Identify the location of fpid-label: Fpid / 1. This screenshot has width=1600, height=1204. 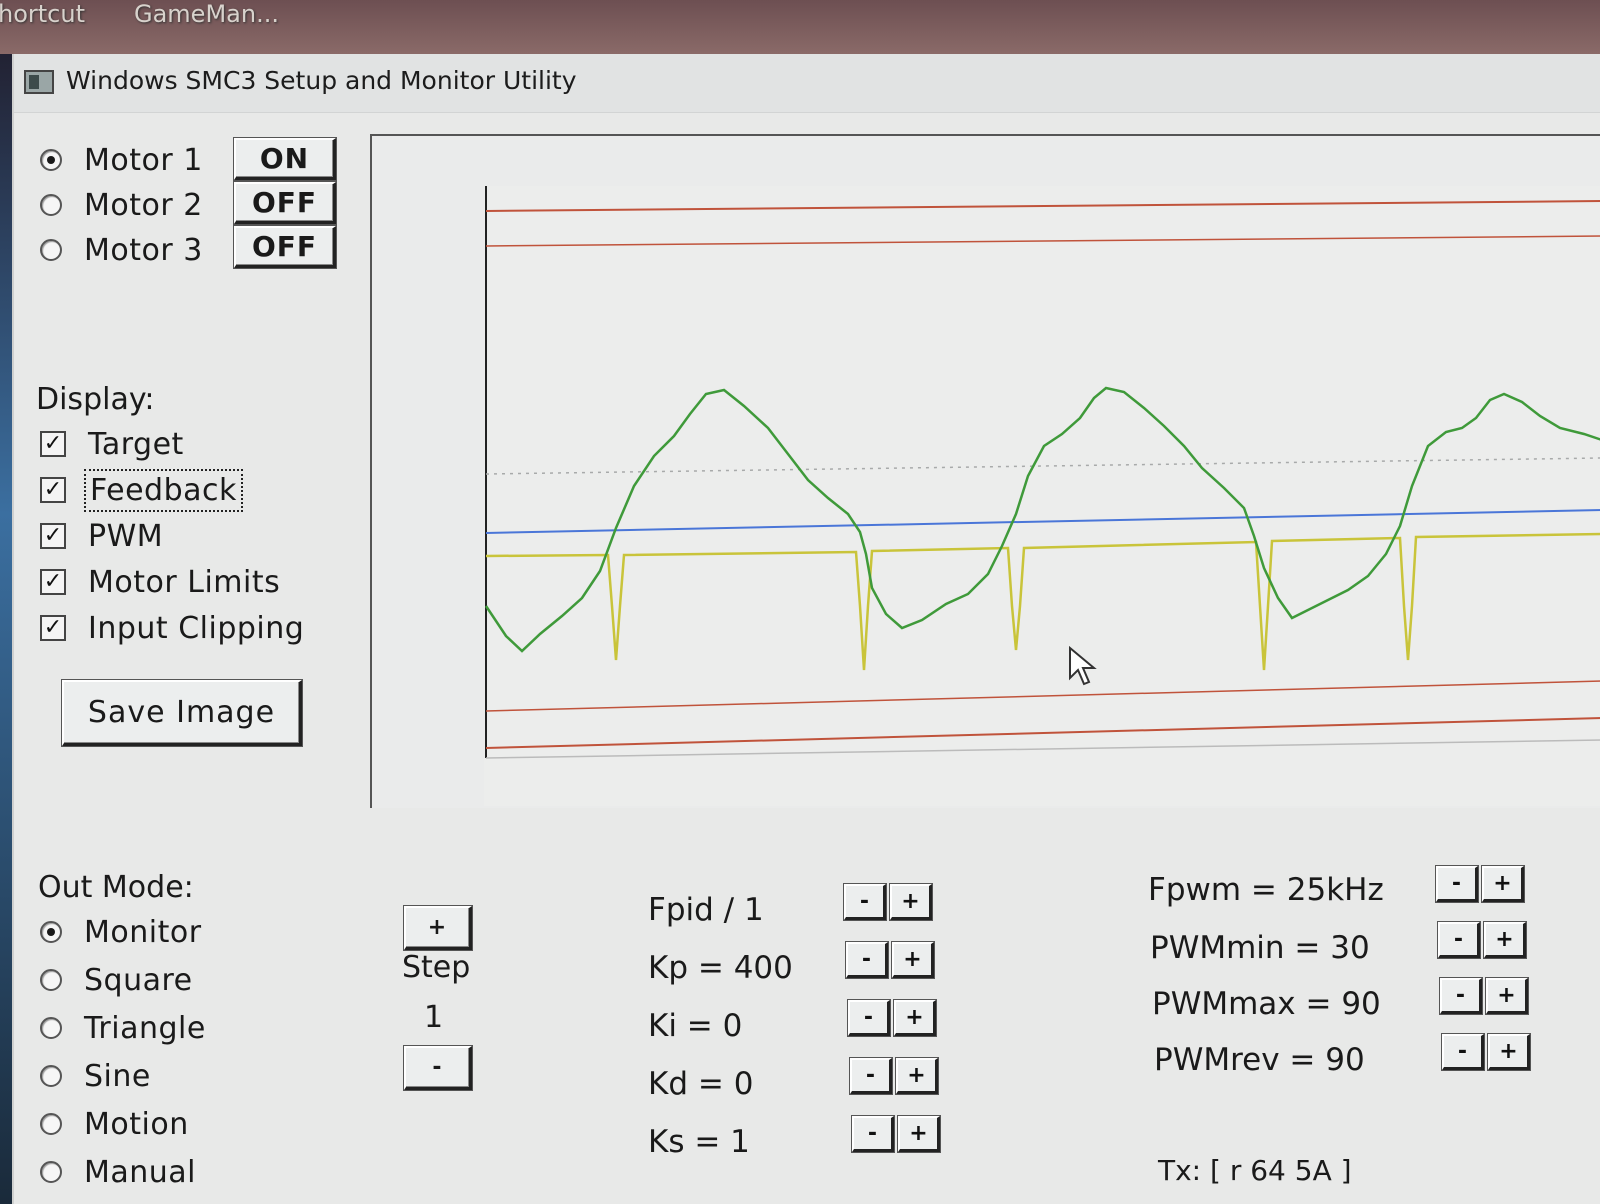
(706, 910).